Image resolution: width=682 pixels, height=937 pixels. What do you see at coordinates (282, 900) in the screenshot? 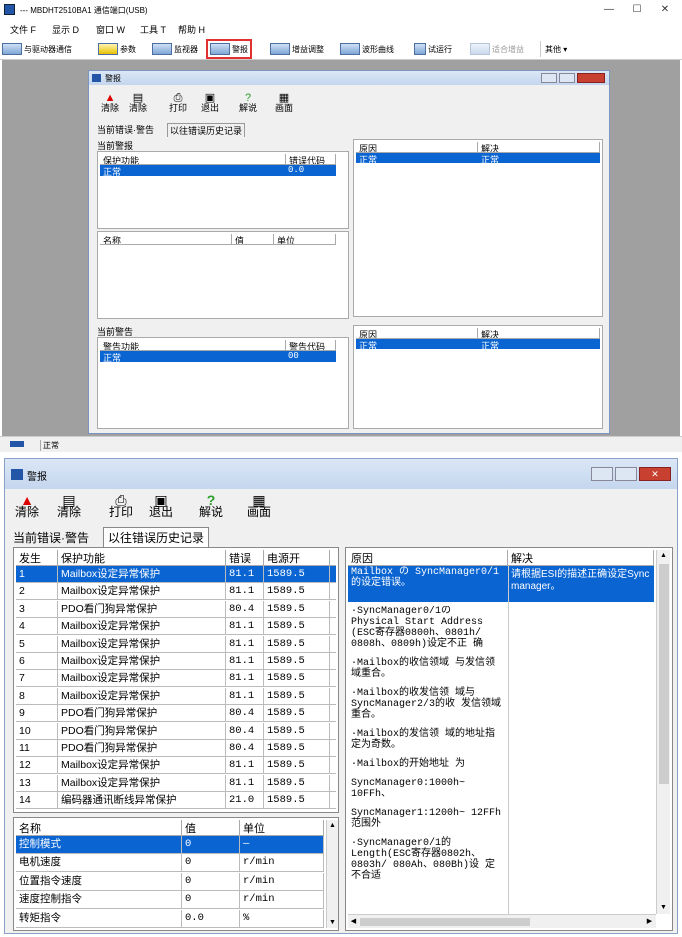
I see `param-cell: r/min` at bounding box center [282, 900].